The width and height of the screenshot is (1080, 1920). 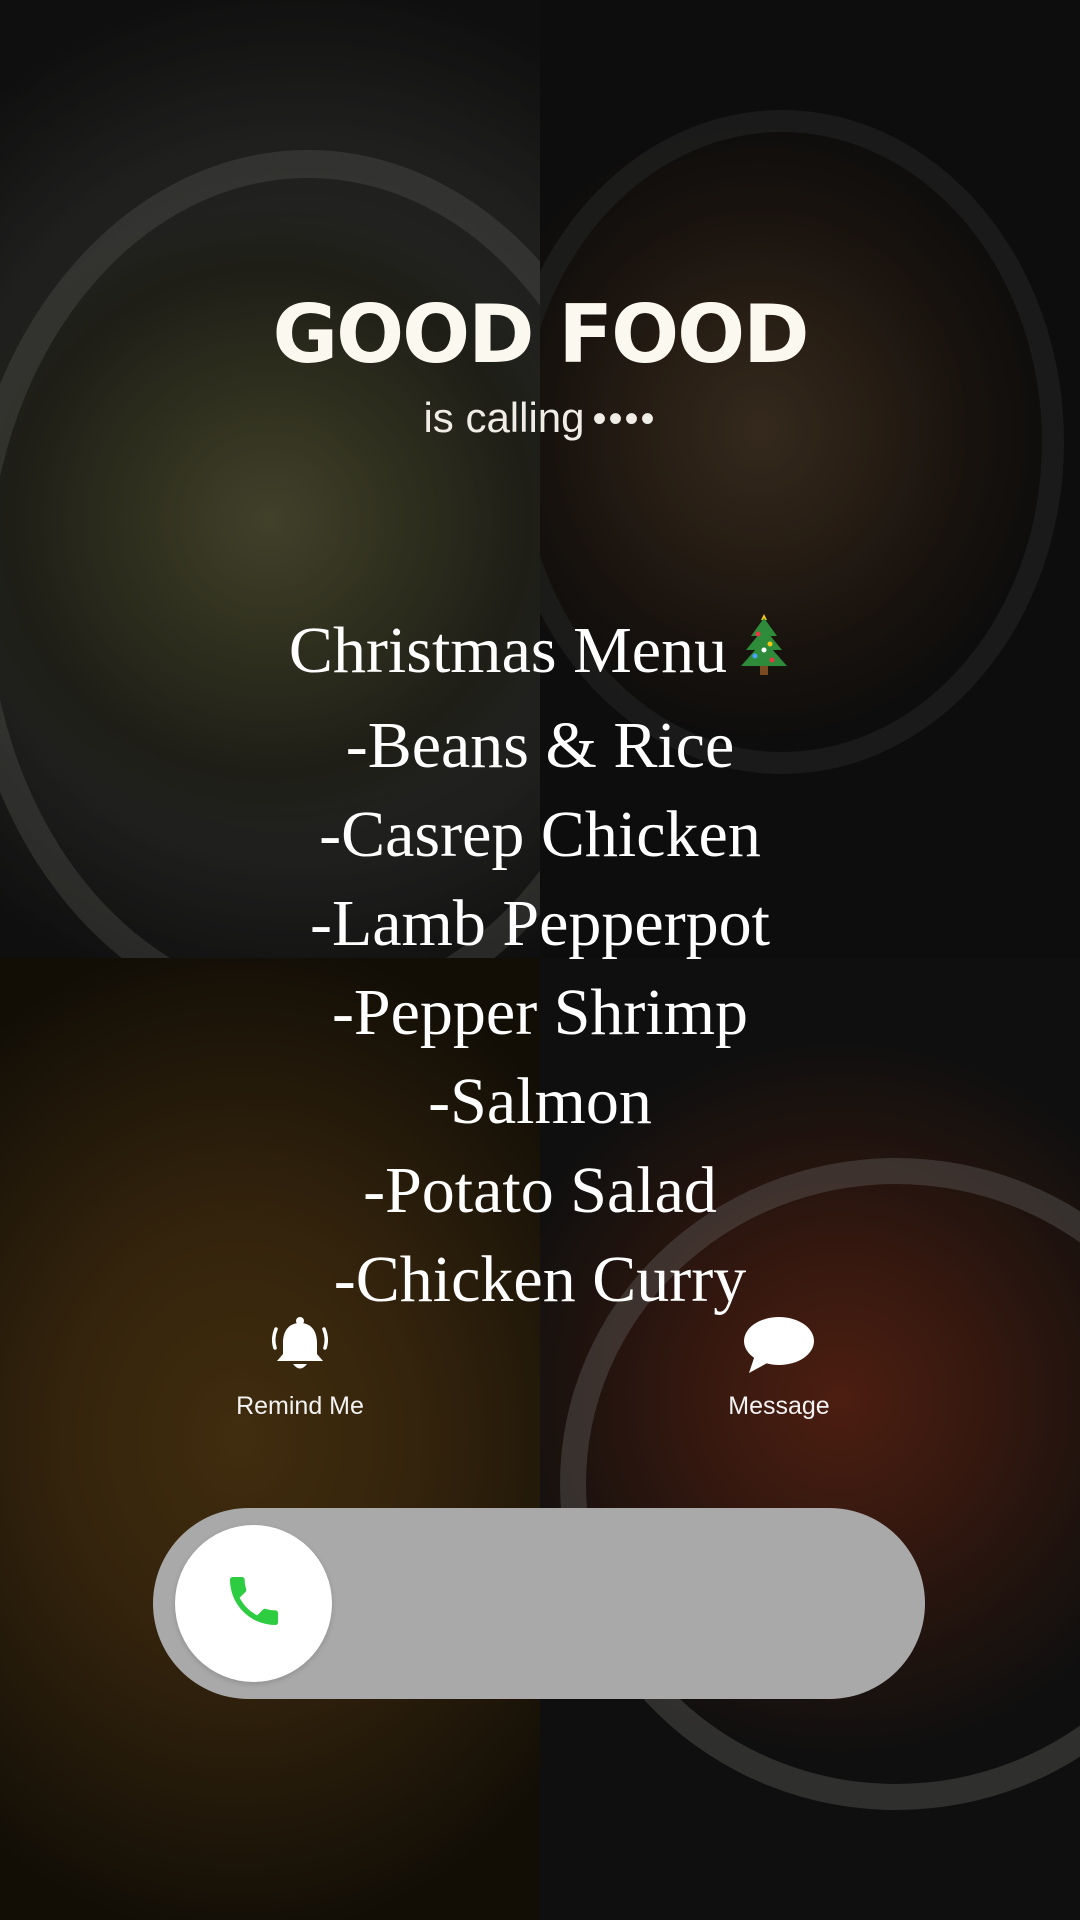 I want to click on menu-item: -Pepper Shrimp, so click(x=540, y=1012).